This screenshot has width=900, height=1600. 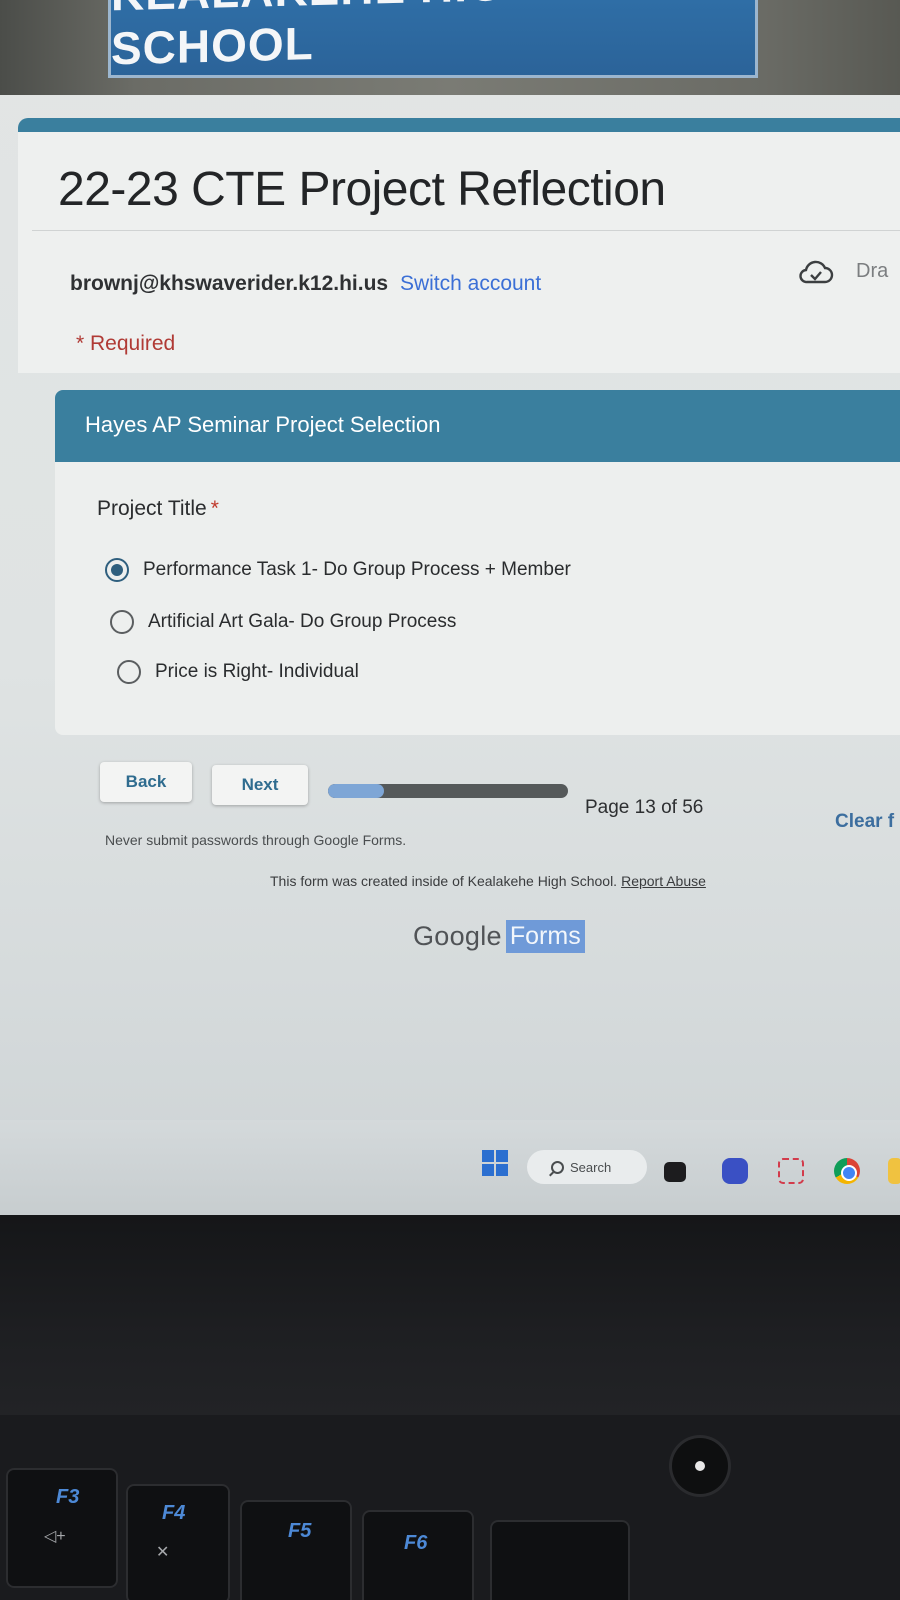 What do you see at coordinates (735, 1171) in the screenshot?
I see `teams-icon` at bounding box center [735, 1171].